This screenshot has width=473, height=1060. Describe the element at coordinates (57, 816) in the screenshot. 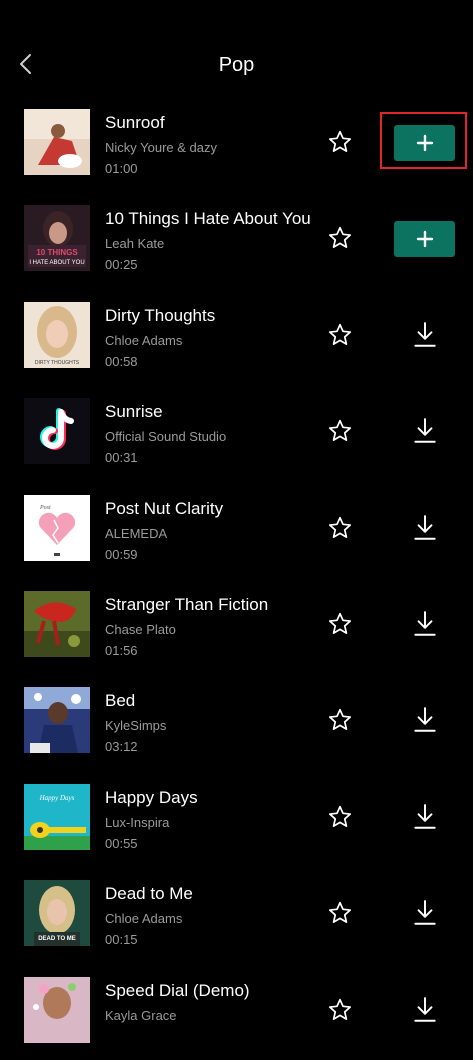

I see `album-cover: Happy Days` at that location.